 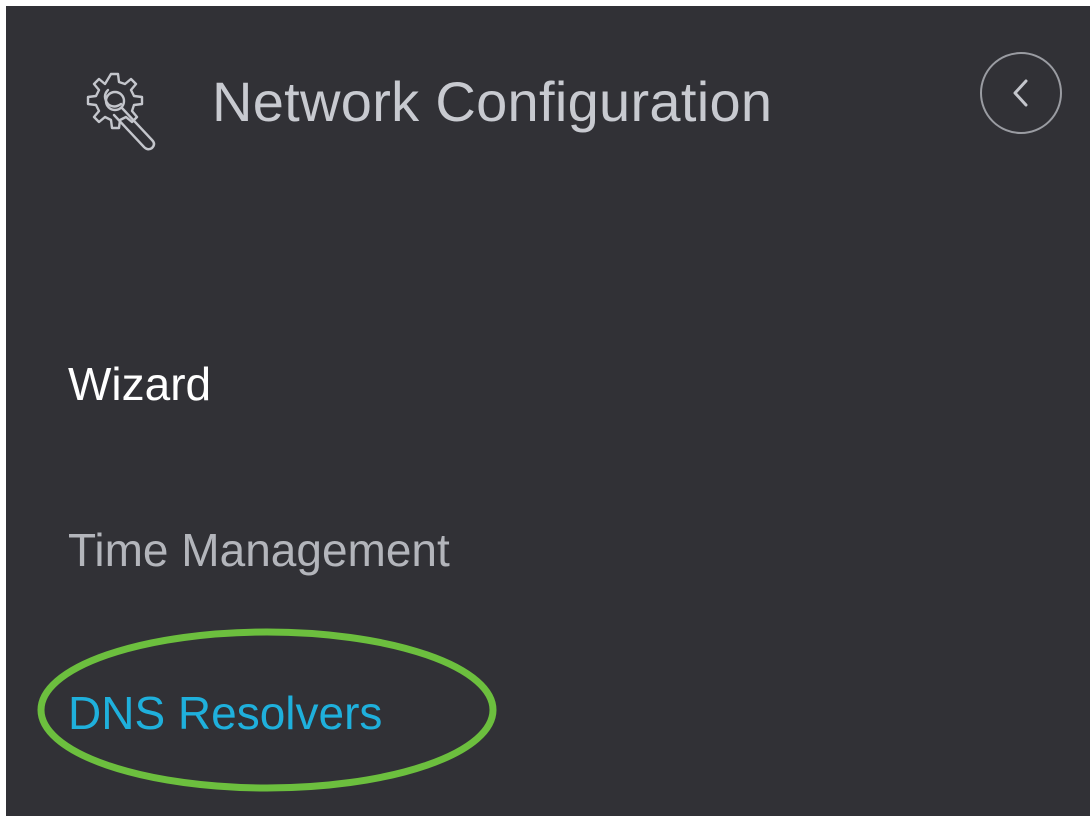 I want to click on collapse-button, so click(x=1021, y=93).